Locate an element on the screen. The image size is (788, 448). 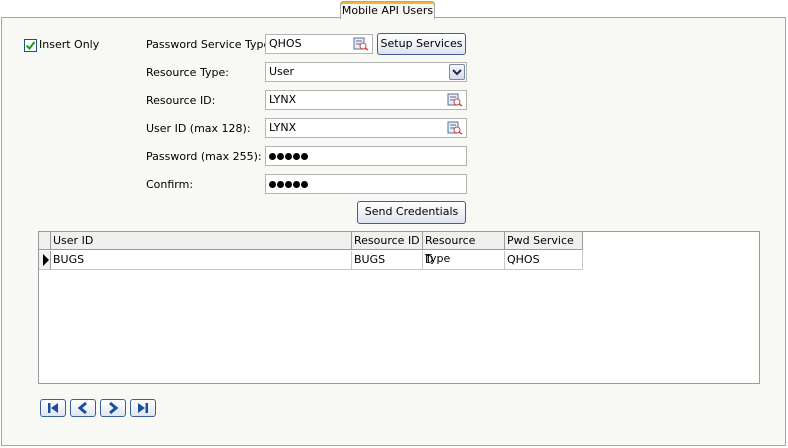
row-indicator is located at coordinates (45, 260).